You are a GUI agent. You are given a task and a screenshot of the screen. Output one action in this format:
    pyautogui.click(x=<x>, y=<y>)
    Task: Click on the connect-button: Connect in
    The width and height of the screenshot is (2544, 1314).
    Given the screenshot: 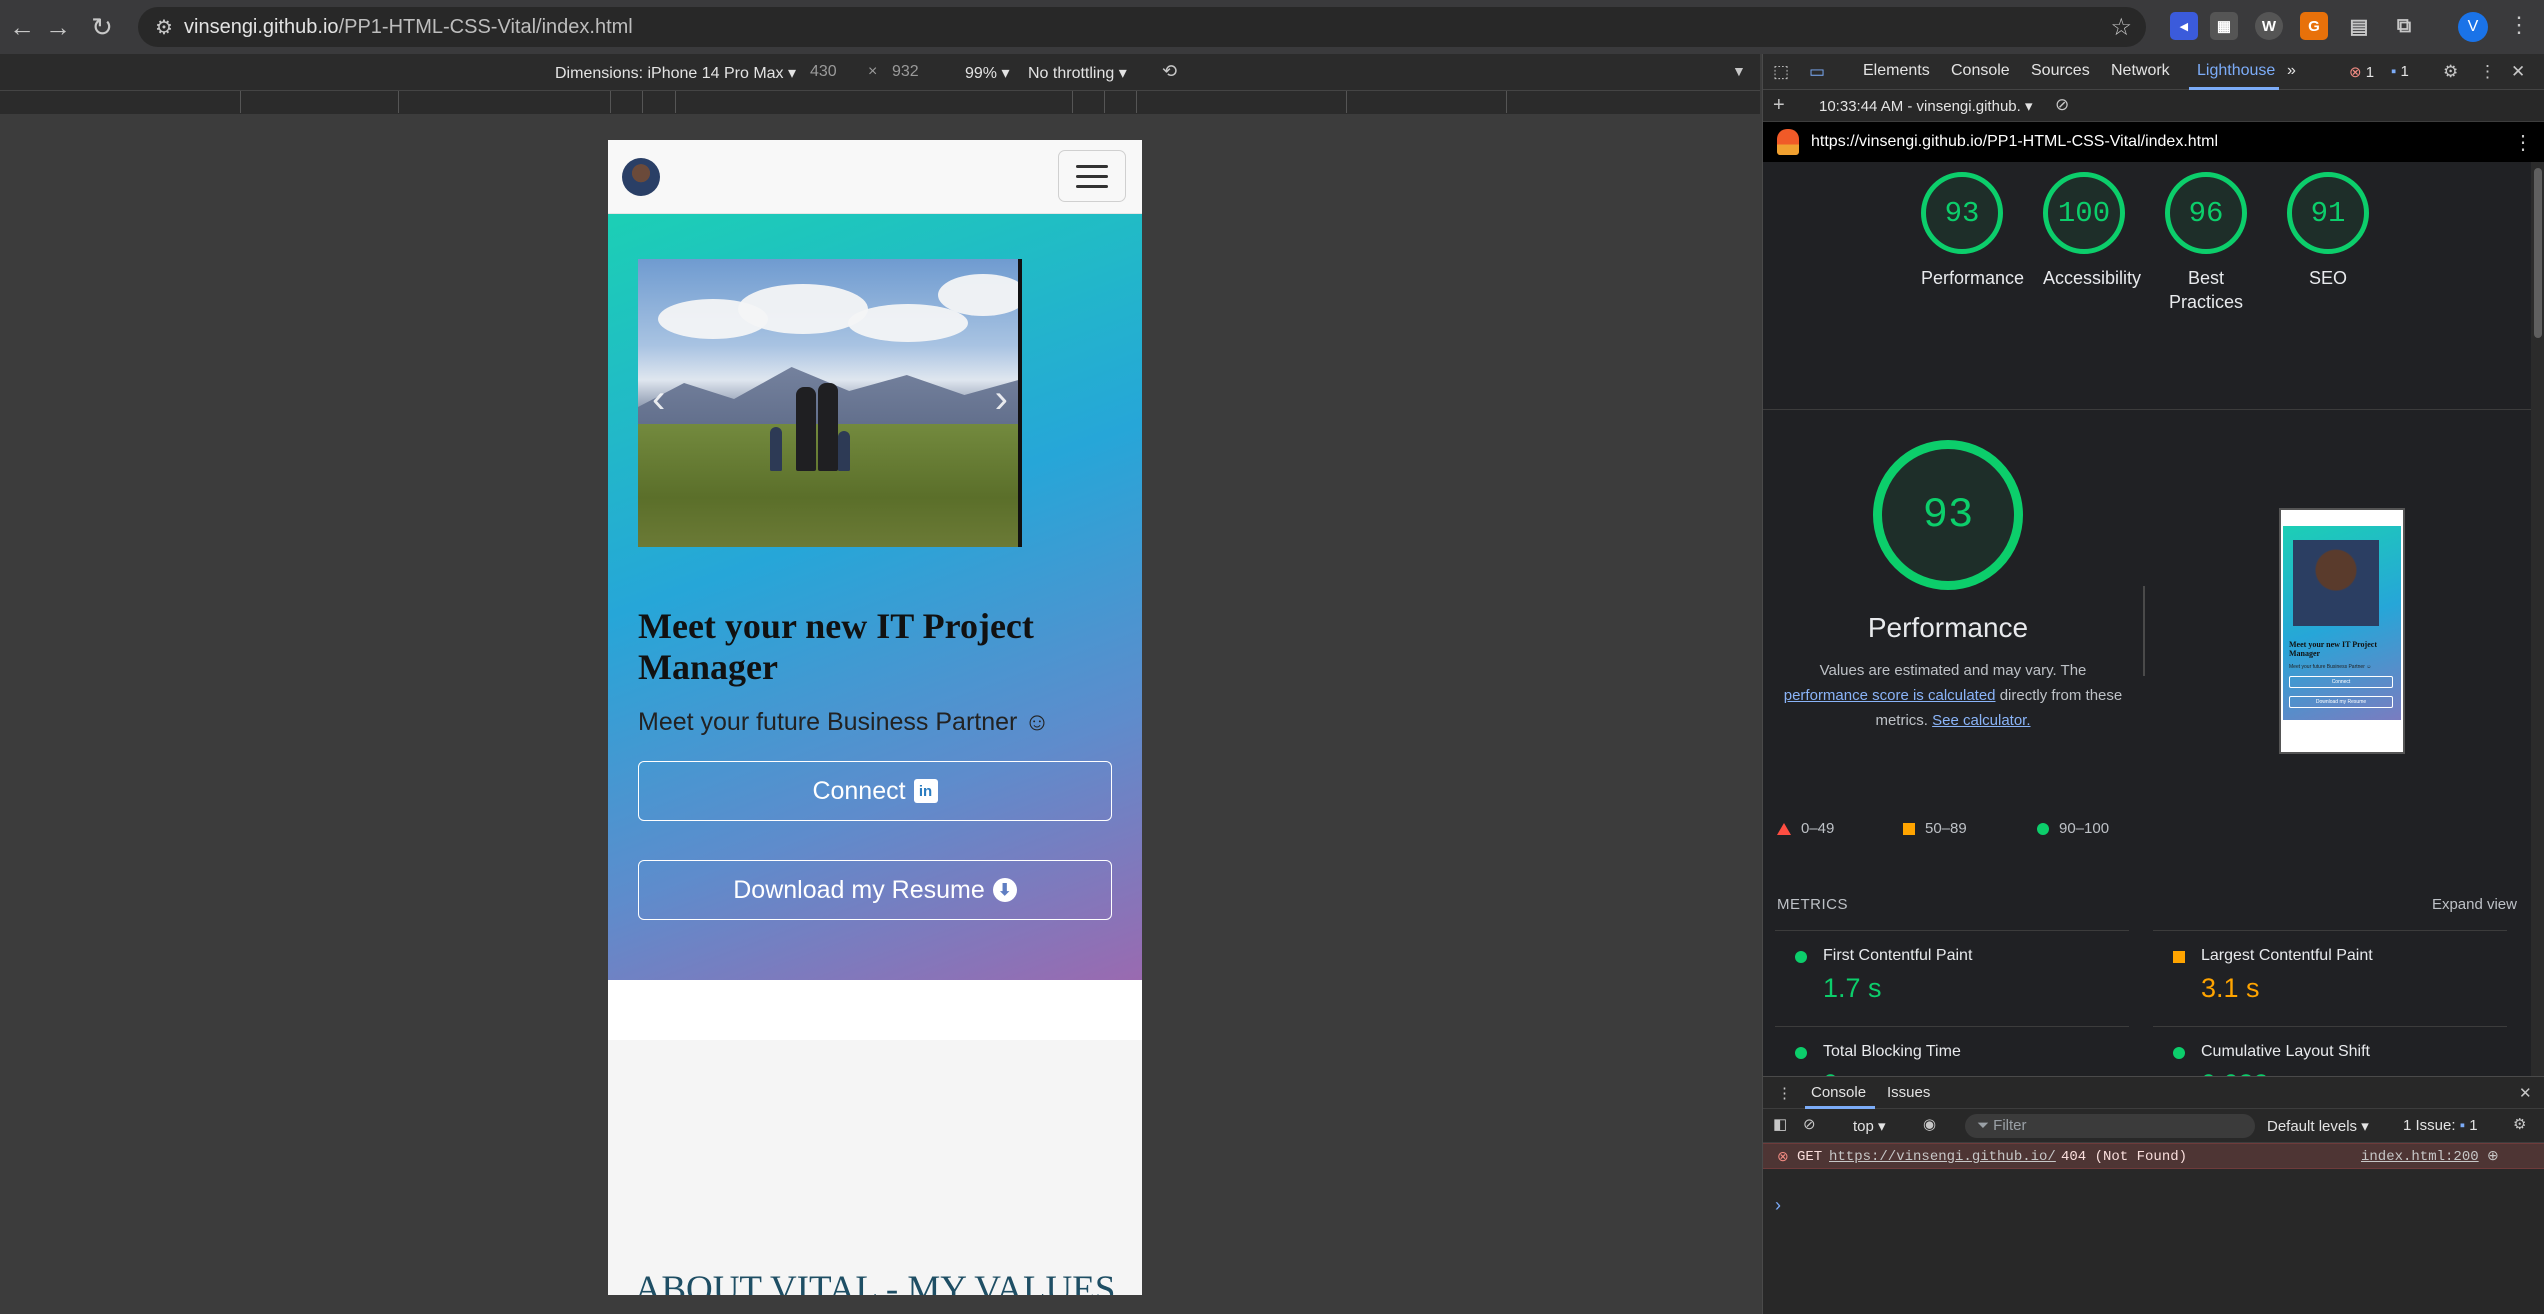 What is the action you would take?
    pyautogui.click(x=875, y=791)
    